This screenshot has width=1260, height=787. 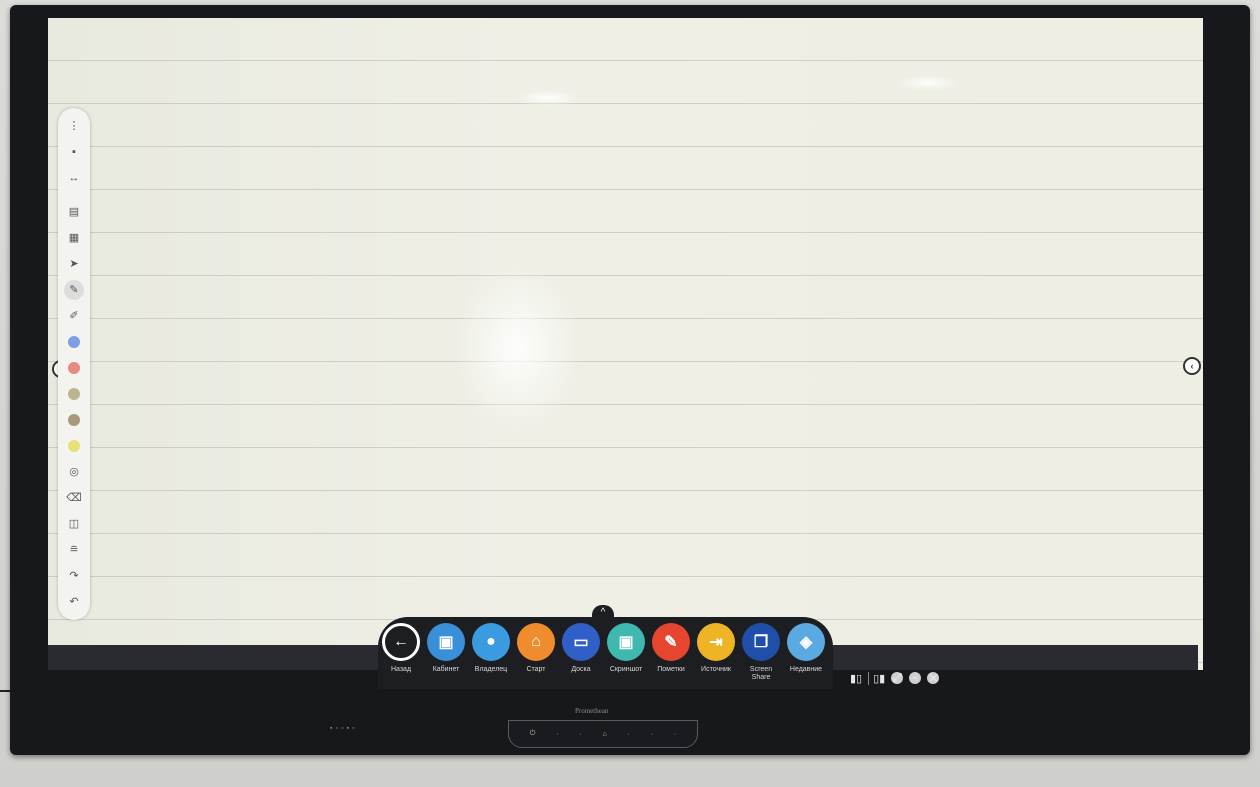 What do you see at coordinates (74, 498) in the screenshot?
I see `eraser-icon: ⌫` at bounding box center [74, 498].